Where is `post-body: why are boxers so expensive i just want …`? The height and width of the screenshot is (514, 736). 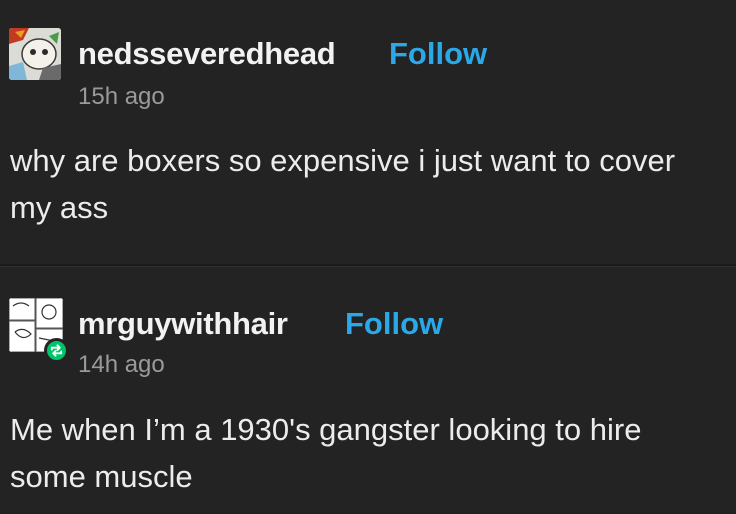
post-body: why are boxers so expensive i just want … is located at coordinates (343, 184).